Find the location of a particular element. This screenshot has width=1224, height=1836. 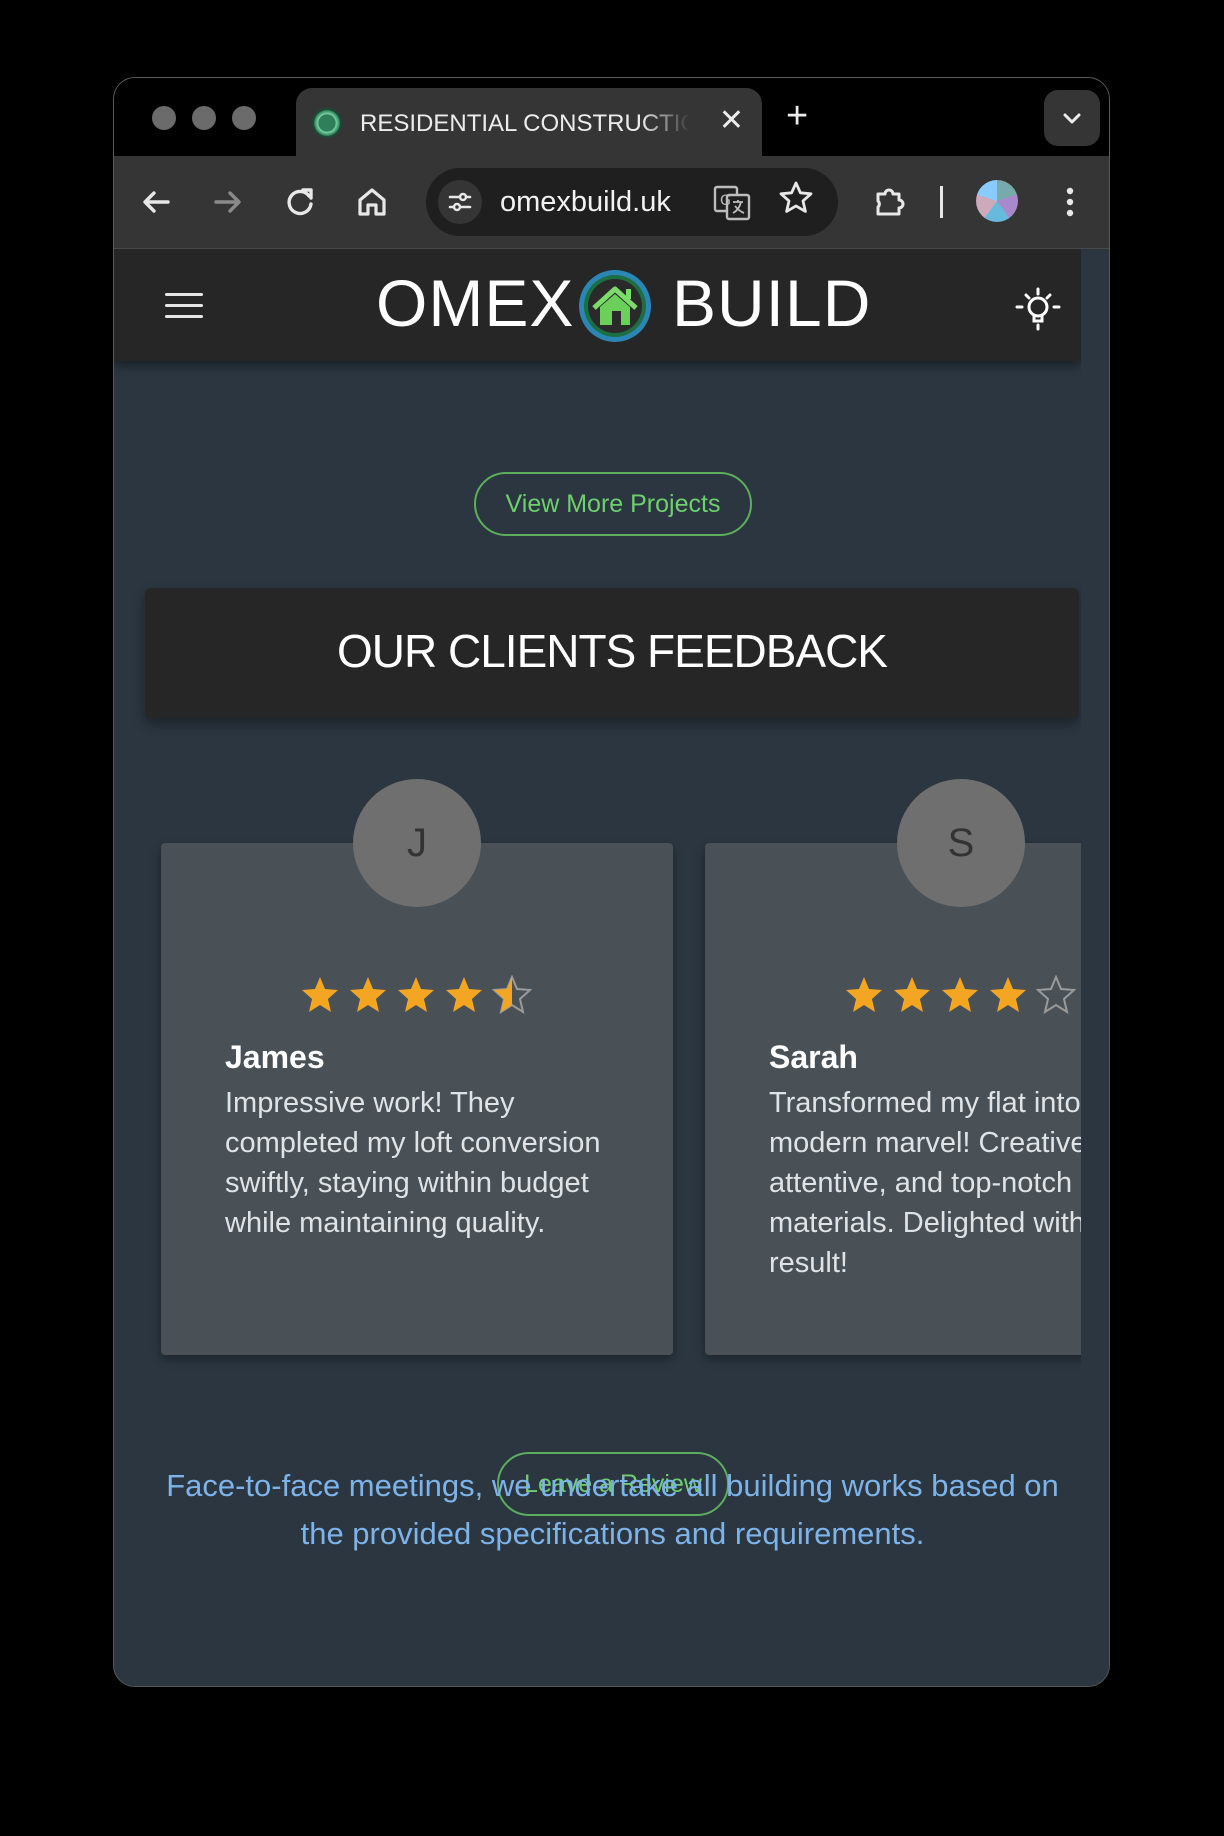

translate-icon: G is located at coordinates (732, 202).